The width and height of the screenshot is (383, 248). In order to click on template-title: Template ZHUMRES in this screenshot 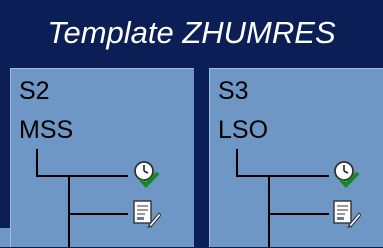, I will do `click(191, 32)`.